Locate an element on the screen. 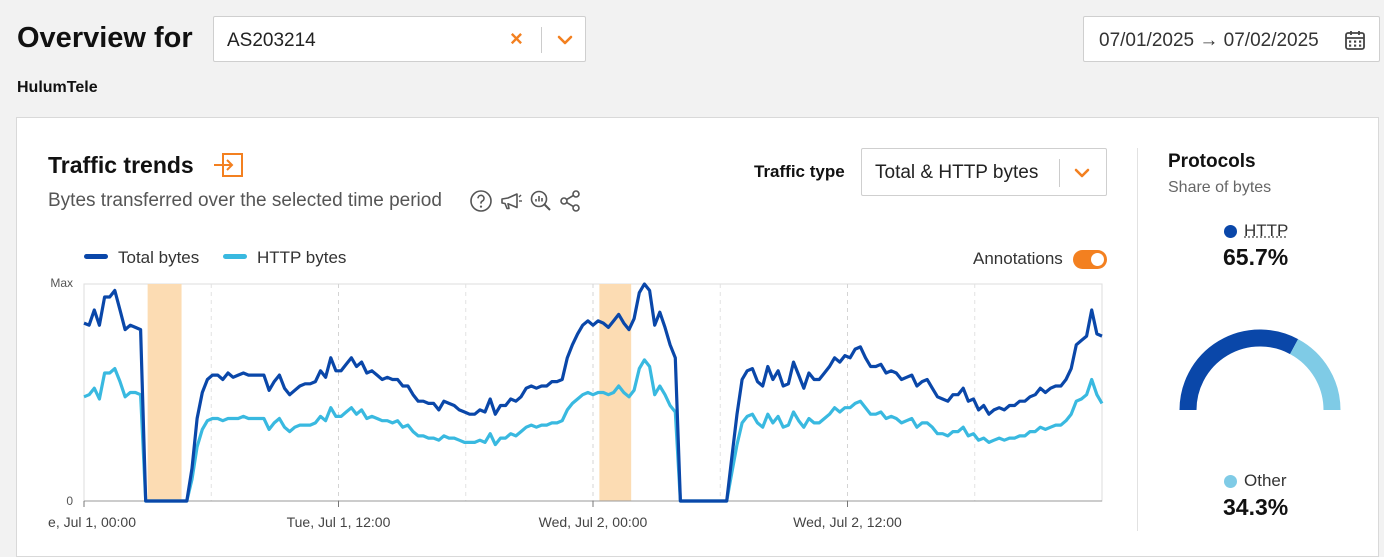 This screenshot has width=1384, height=557. traffic-type-select: Total & HTTP bytes is located at coordinates (984, 172).